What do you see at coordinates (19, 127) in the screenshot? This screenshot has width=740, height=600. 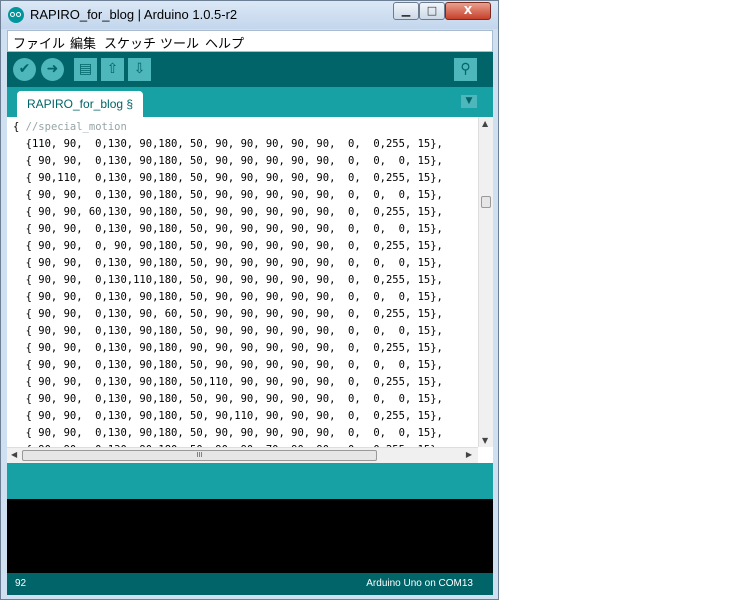 I see `code-brace: {` at bounding box center [19, 127].